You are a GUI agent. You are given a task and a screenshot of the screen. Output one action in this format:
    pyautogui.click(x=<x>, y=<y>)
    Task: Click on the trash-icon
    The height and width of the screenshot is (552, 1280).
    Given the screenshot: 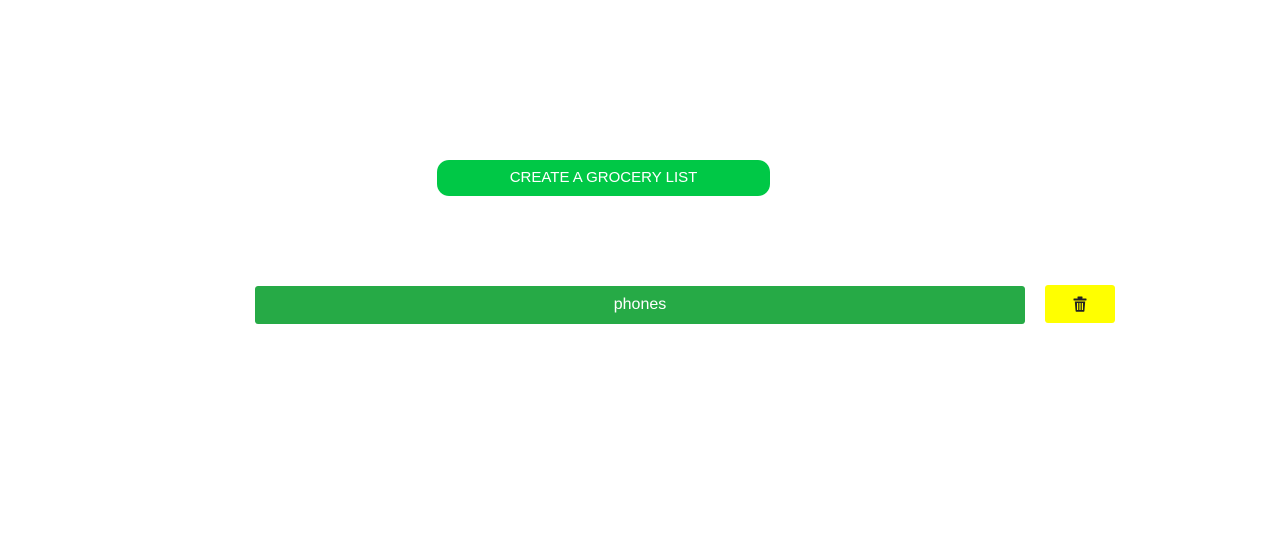 What is the action you would take?
    pyautogui.click(x=1080, y=304)
    